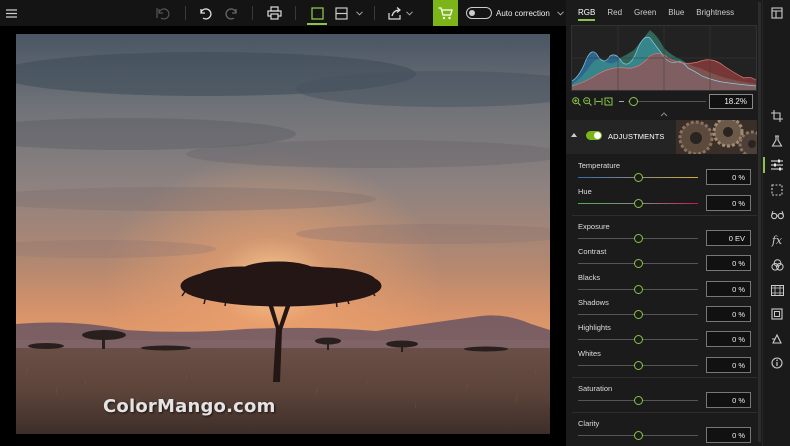  Describe the element at coordinates (728, 238) in the screenshot. I see `exposure-value-field: 0 EV` at that location.